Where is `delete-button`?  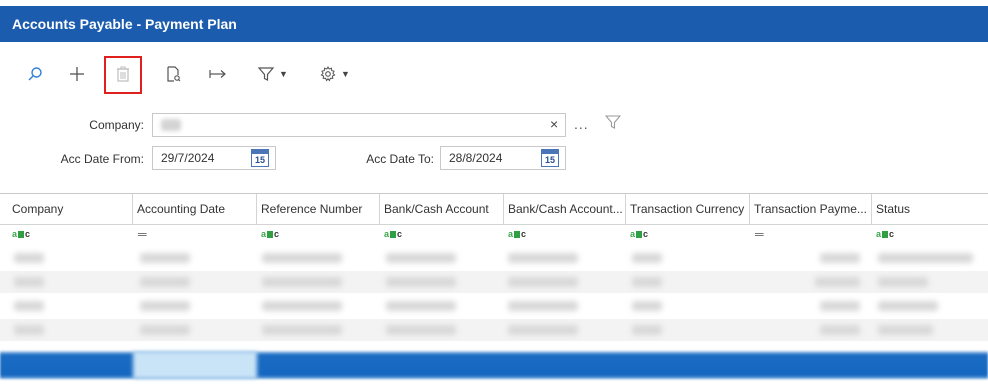 delete-button is located at coordinates (123, 74).